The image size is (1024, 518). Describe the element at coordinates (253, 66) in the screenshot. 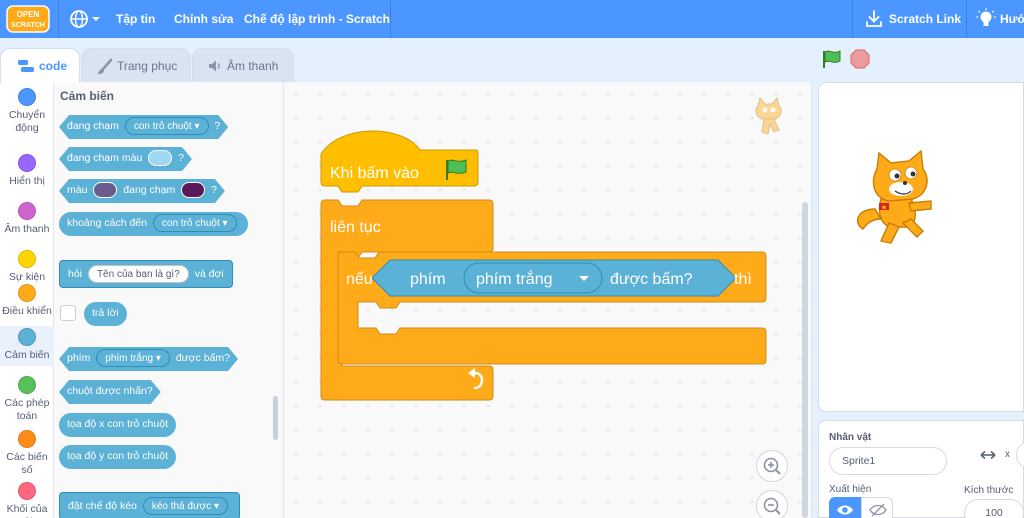

I see `tab-sounds-label: Âm thanh` at that location.